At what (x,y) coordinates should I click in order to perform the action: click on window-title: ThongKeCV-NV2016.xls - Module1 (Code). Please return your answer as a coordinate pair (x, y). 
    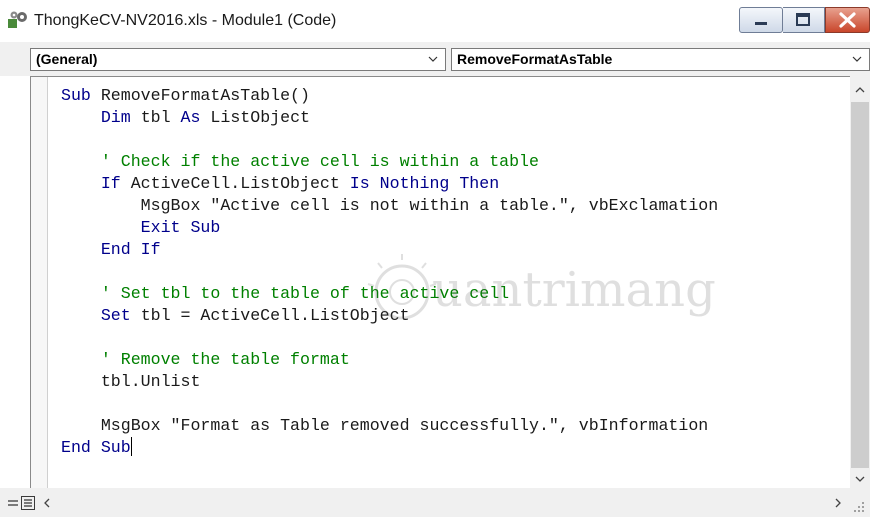
    Looking at the image, I should click on (185, 20).